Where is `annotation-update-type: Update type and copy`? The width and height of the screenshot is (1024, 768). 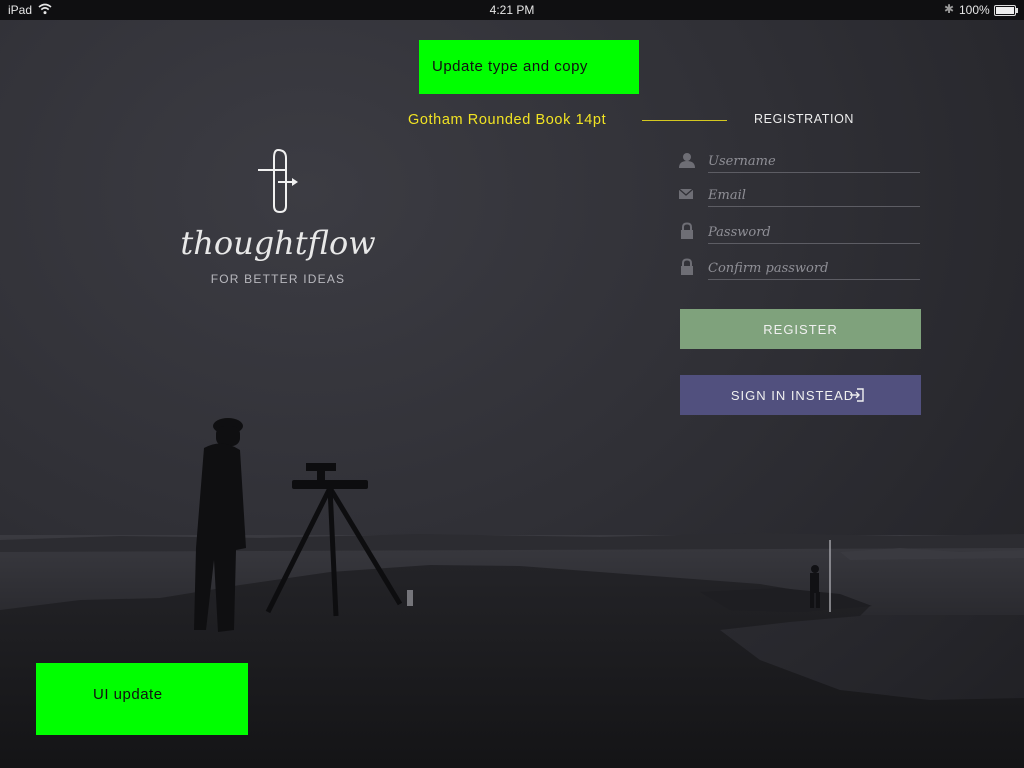
annotation-update-type: Update type and copy is located at coordinates (529, 67).